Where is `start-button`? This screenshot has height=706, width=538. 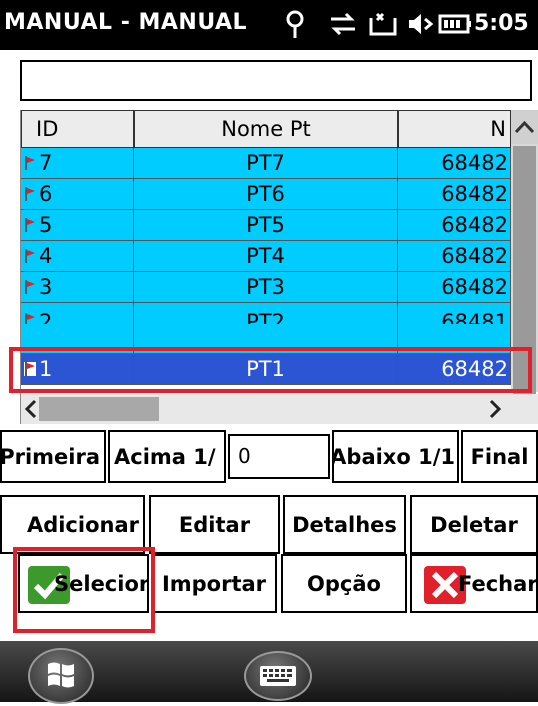 start-button is located at coordinates (61, 676).